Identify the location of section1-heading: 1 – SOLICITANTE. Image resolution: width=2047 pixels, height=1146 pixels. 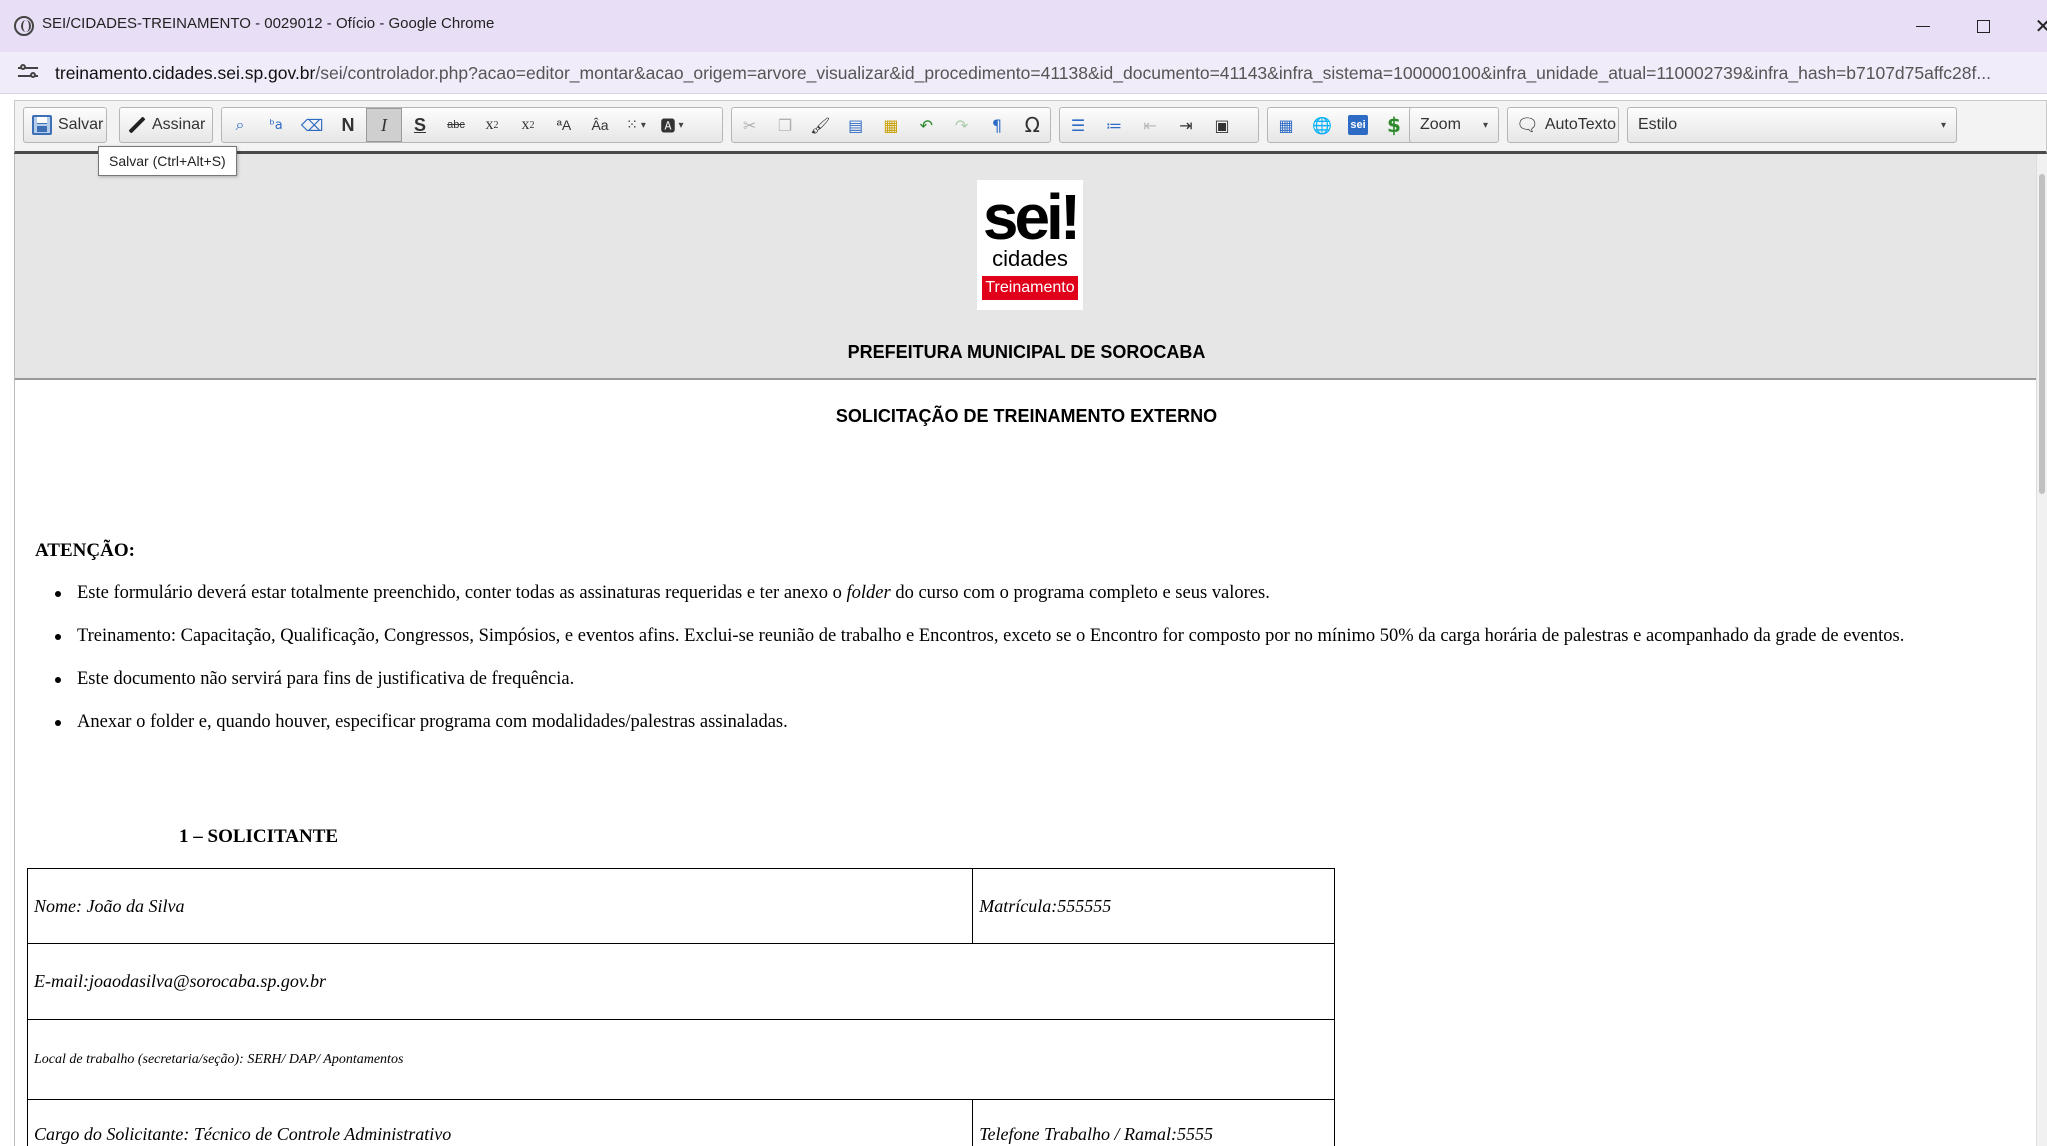
(259, 836).